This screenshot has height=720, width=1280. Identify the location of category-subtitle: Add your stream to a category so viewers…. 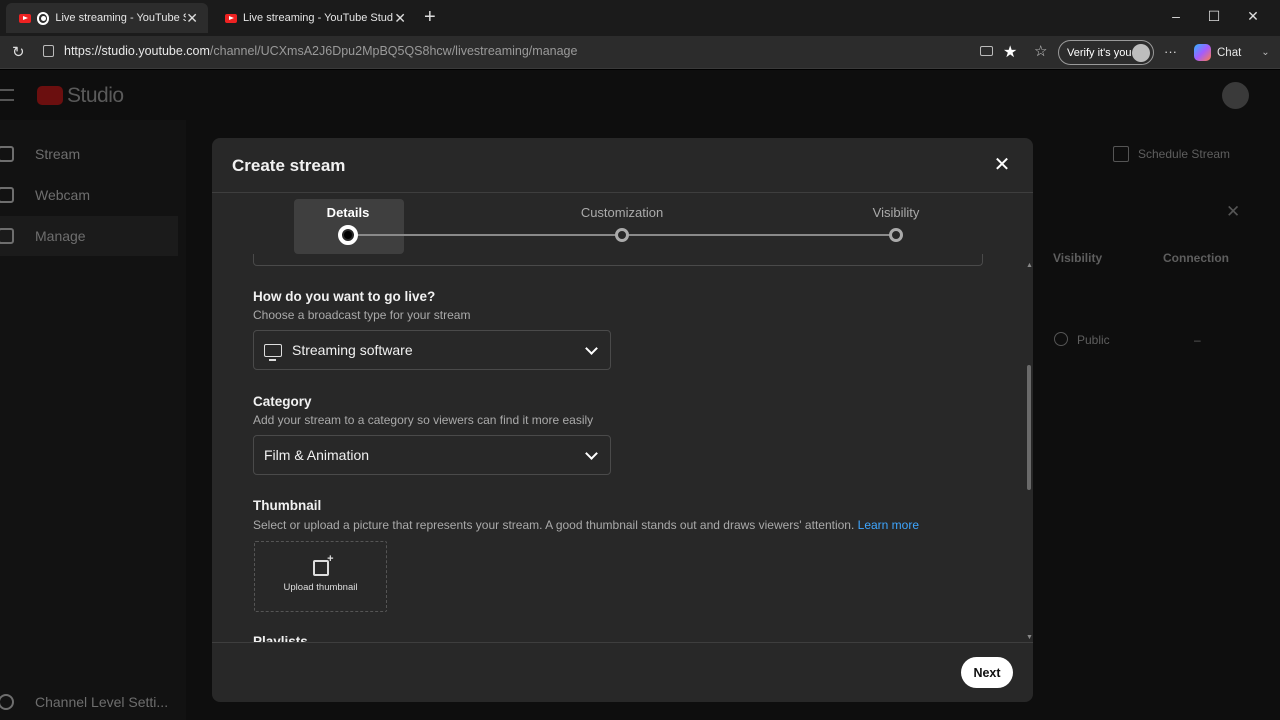
(423, 420).